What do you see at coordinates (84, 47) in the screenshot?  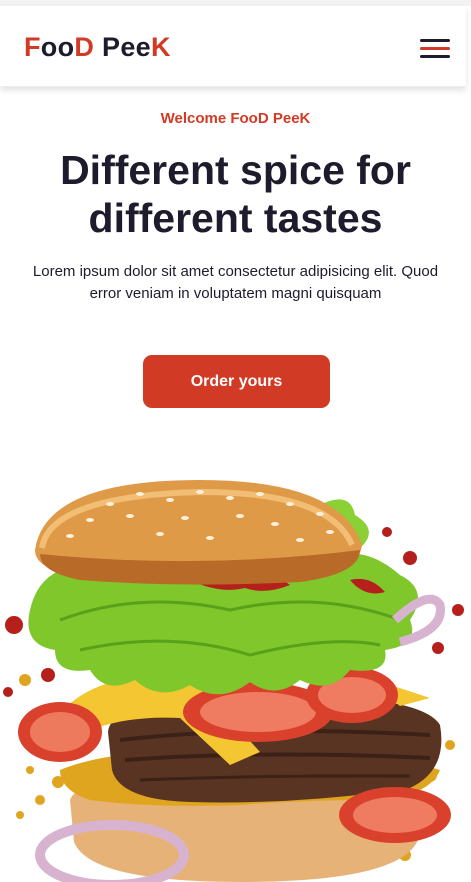 I see `logo-letter-d: D` at bounding box center [84, 47].